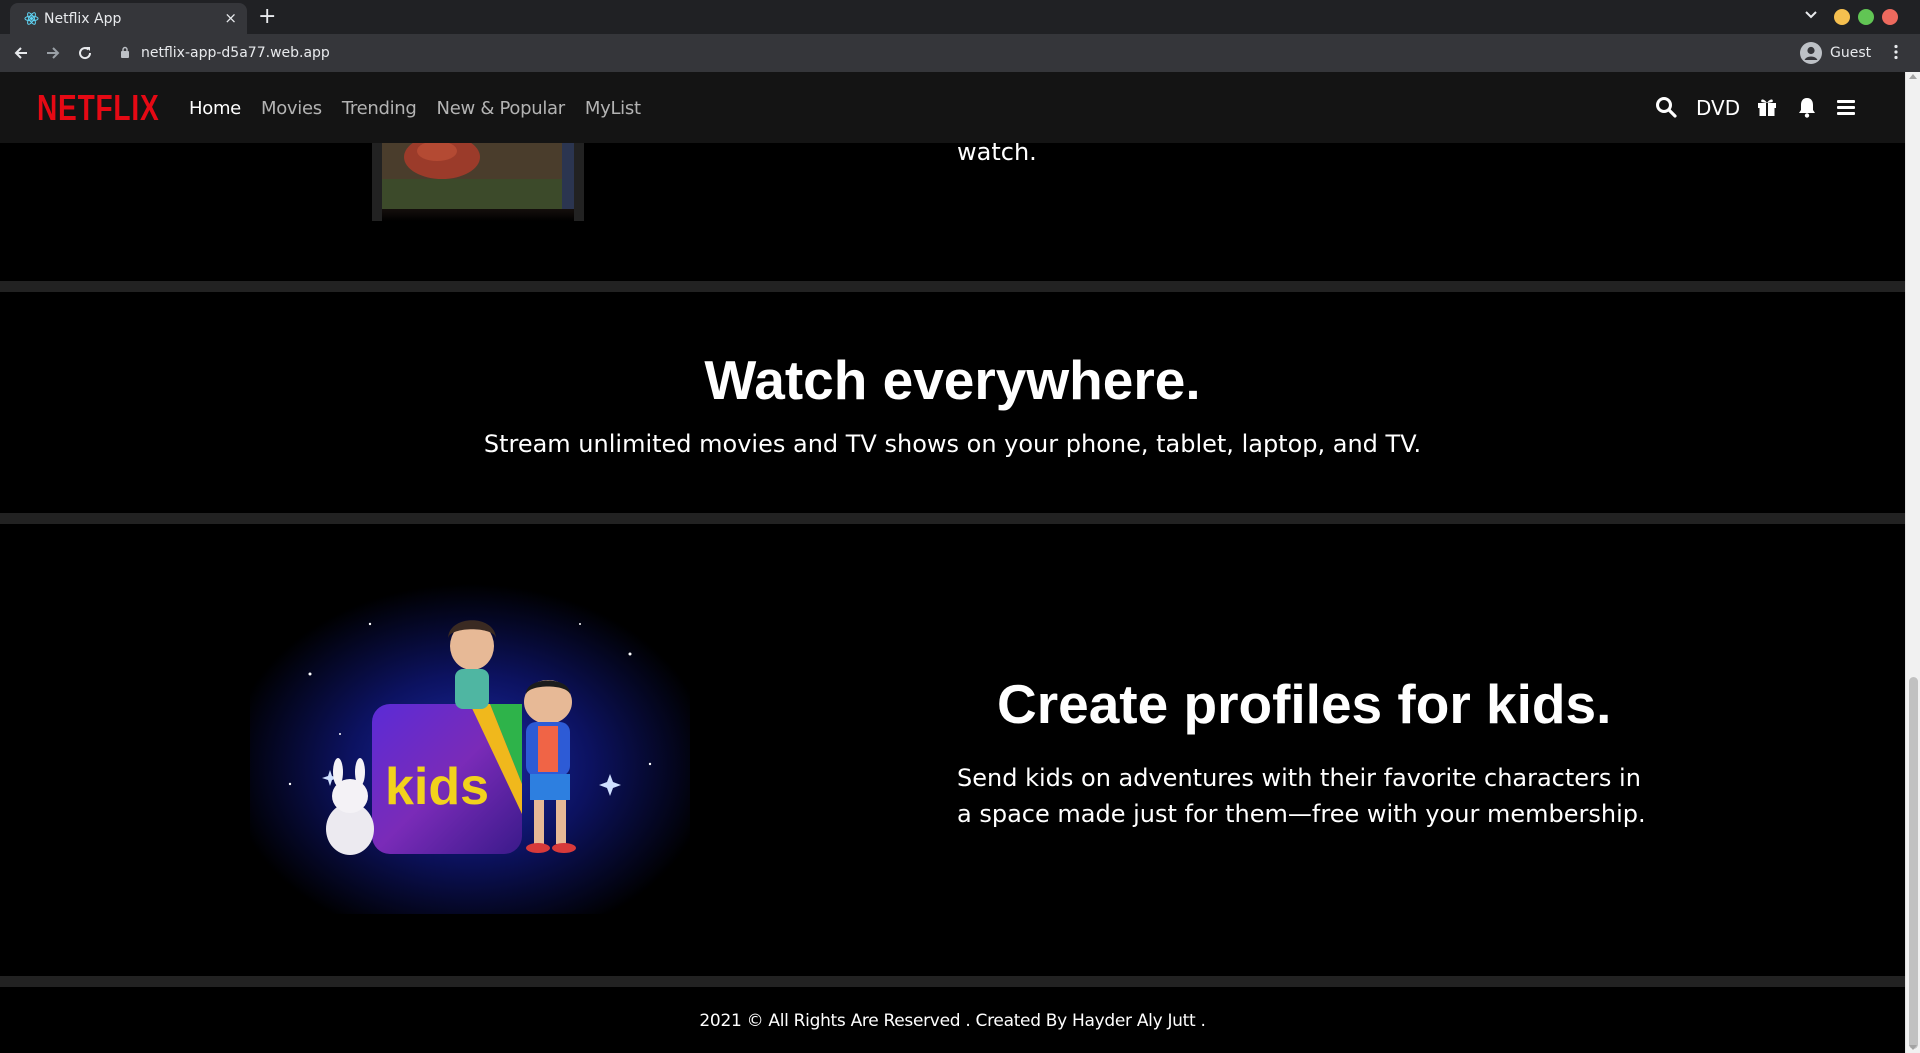  I want to click on profile-name: Guest, so click(1851, 53).